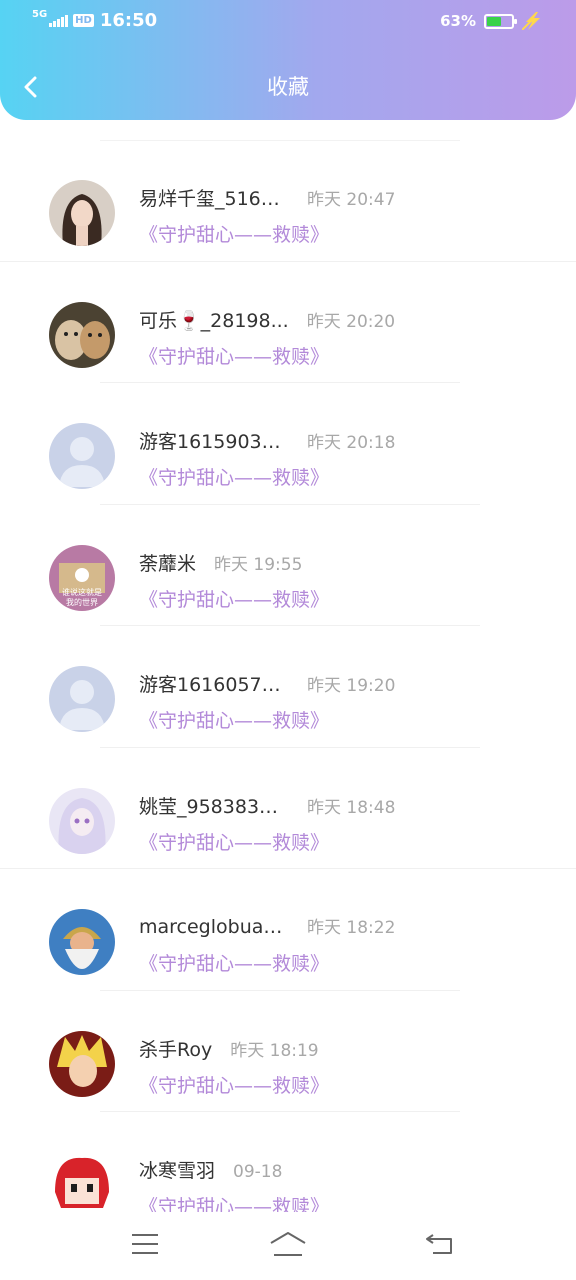 This screenshot has width=576, height=1280. I want to click on hd-badge: HD, so click(83, 20).